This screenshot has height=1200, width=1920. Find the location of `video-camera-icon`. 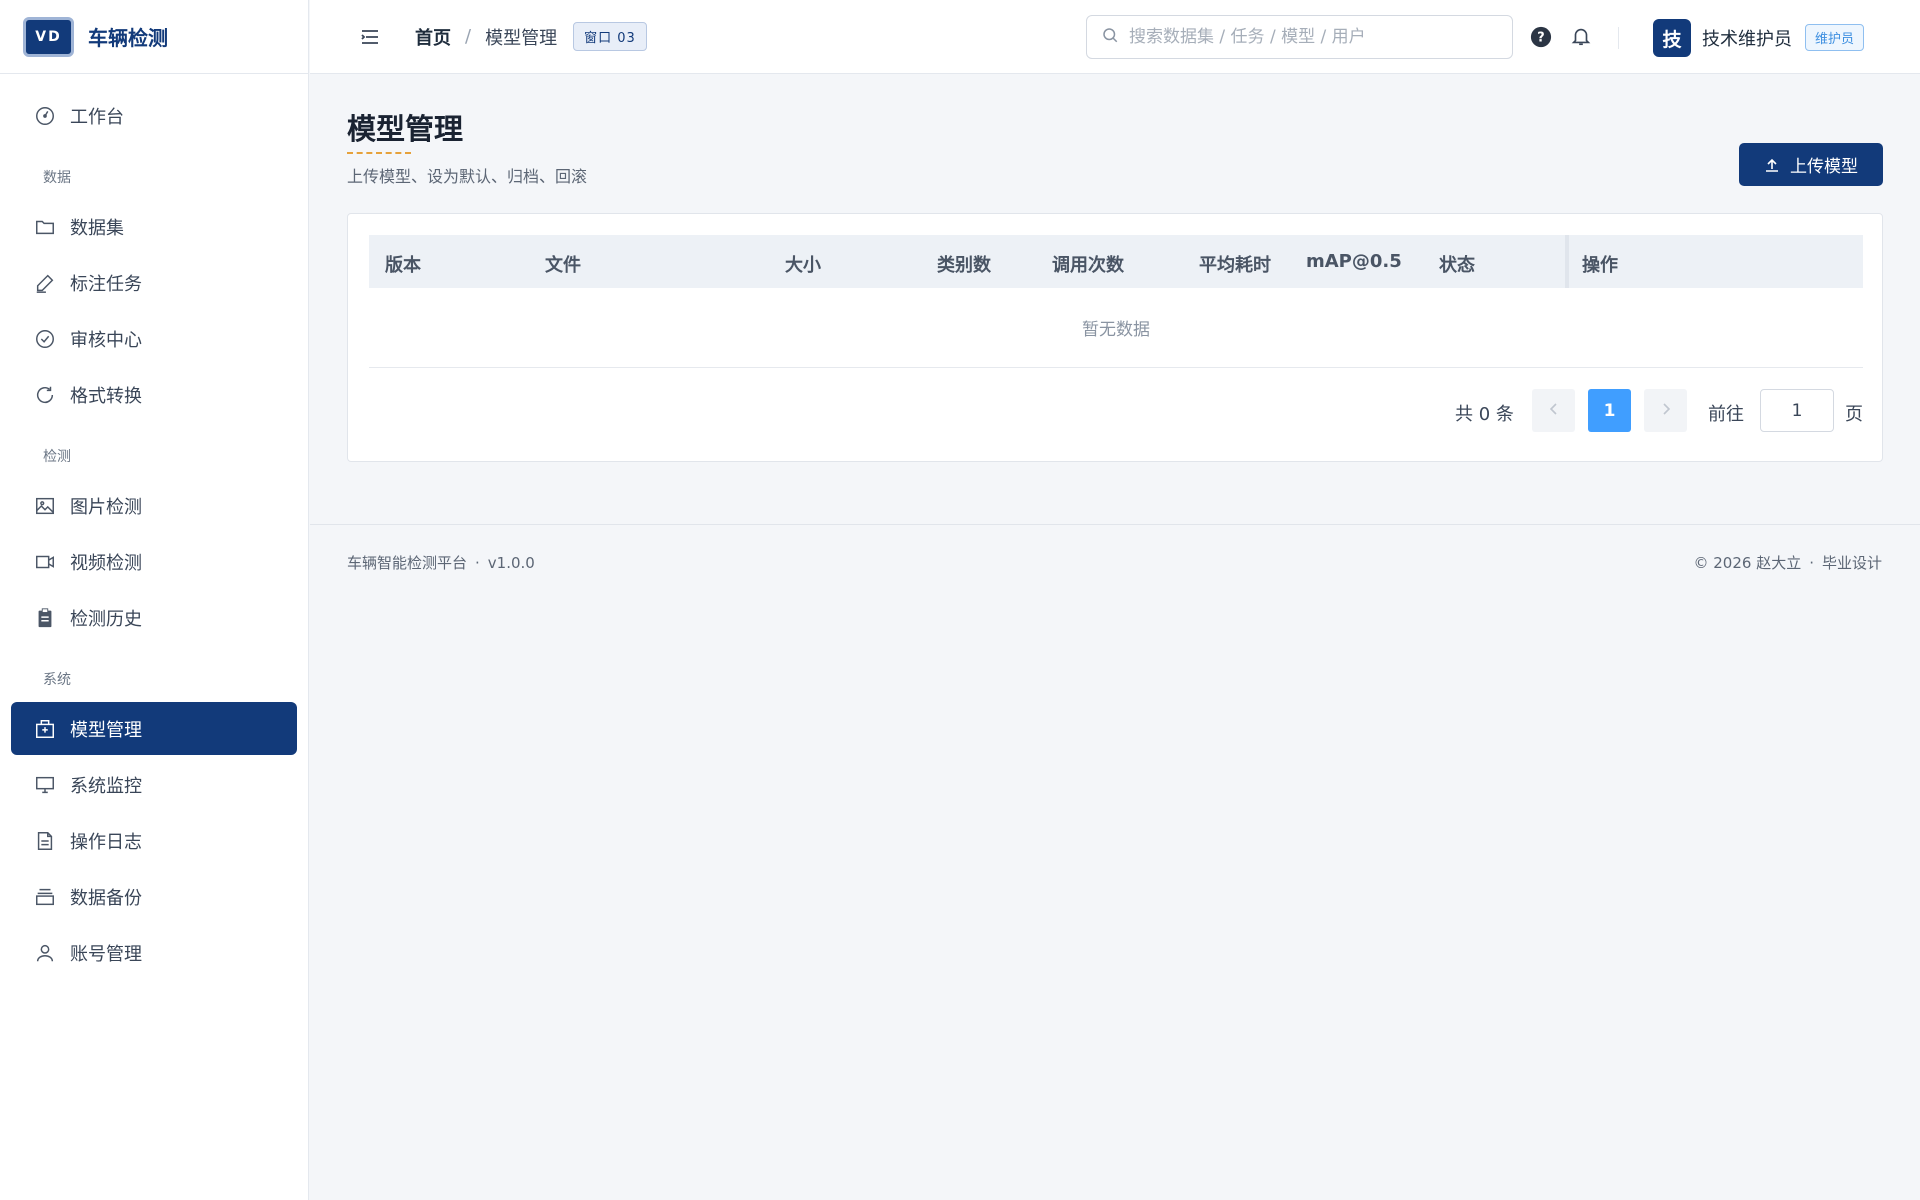

video-camera-icon is located at coordinates (45, 562).